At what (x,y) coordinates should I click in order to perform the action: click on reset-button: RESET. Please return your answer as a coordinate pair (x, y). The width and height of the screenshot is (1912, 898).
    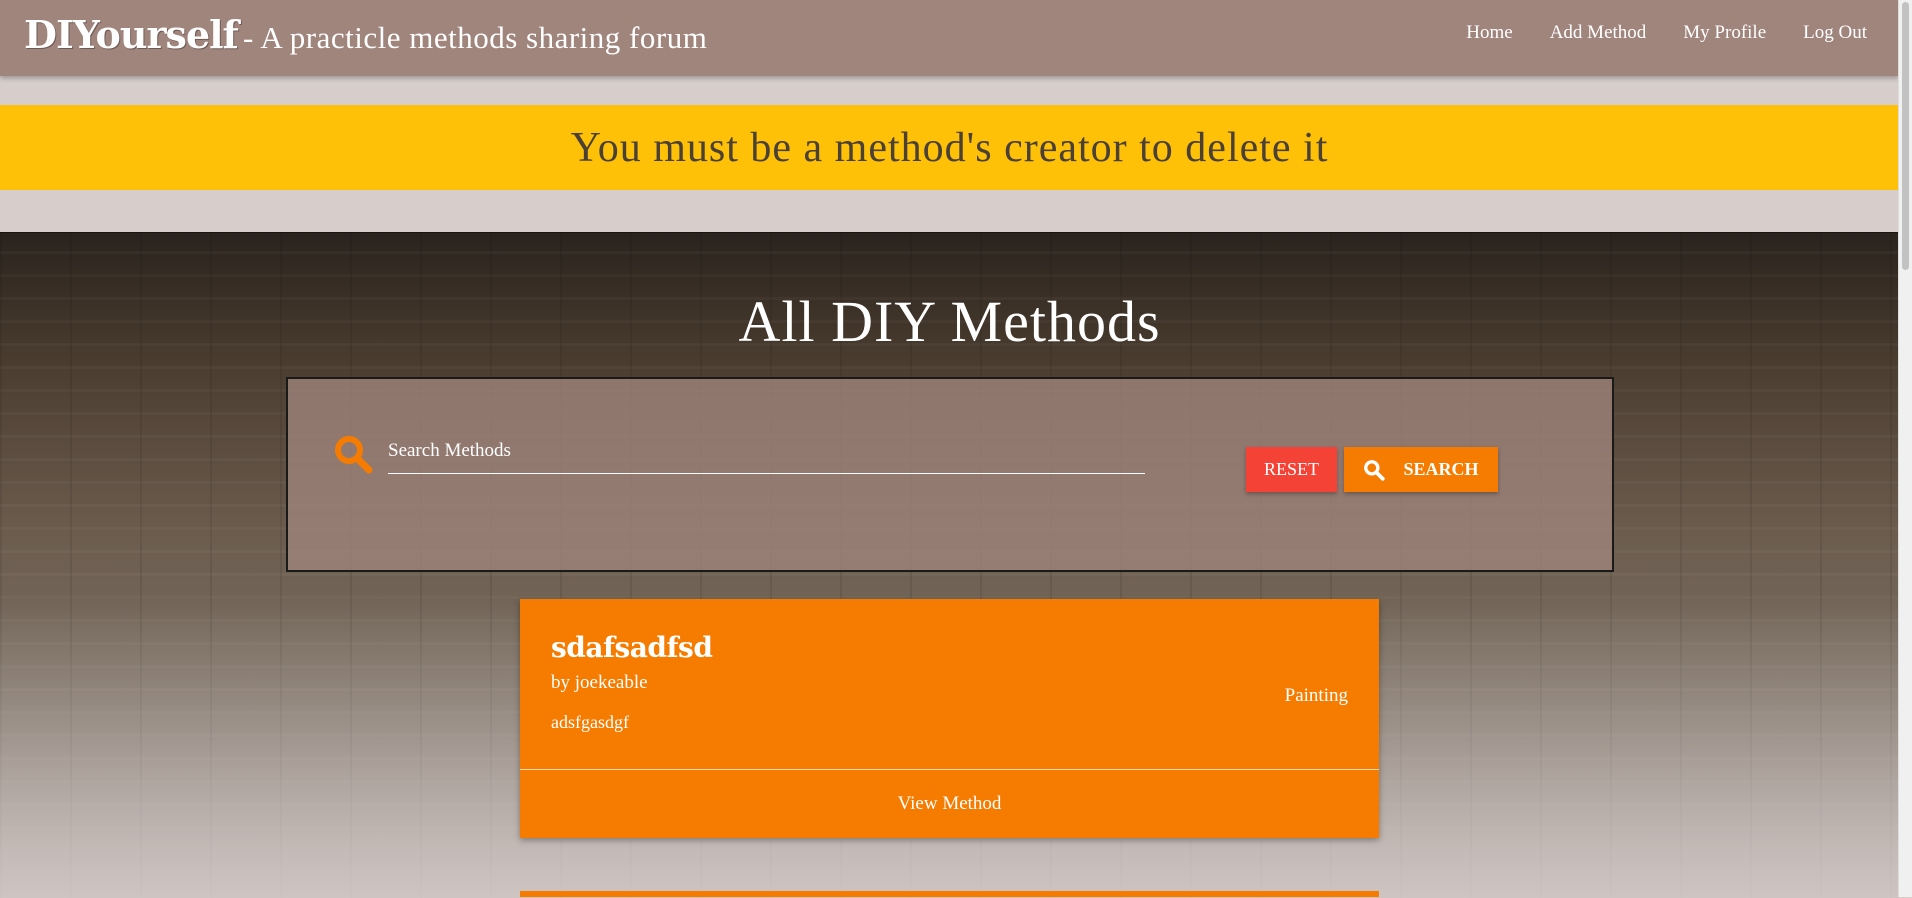
    Looking at the image, I should click on (1291, 469).